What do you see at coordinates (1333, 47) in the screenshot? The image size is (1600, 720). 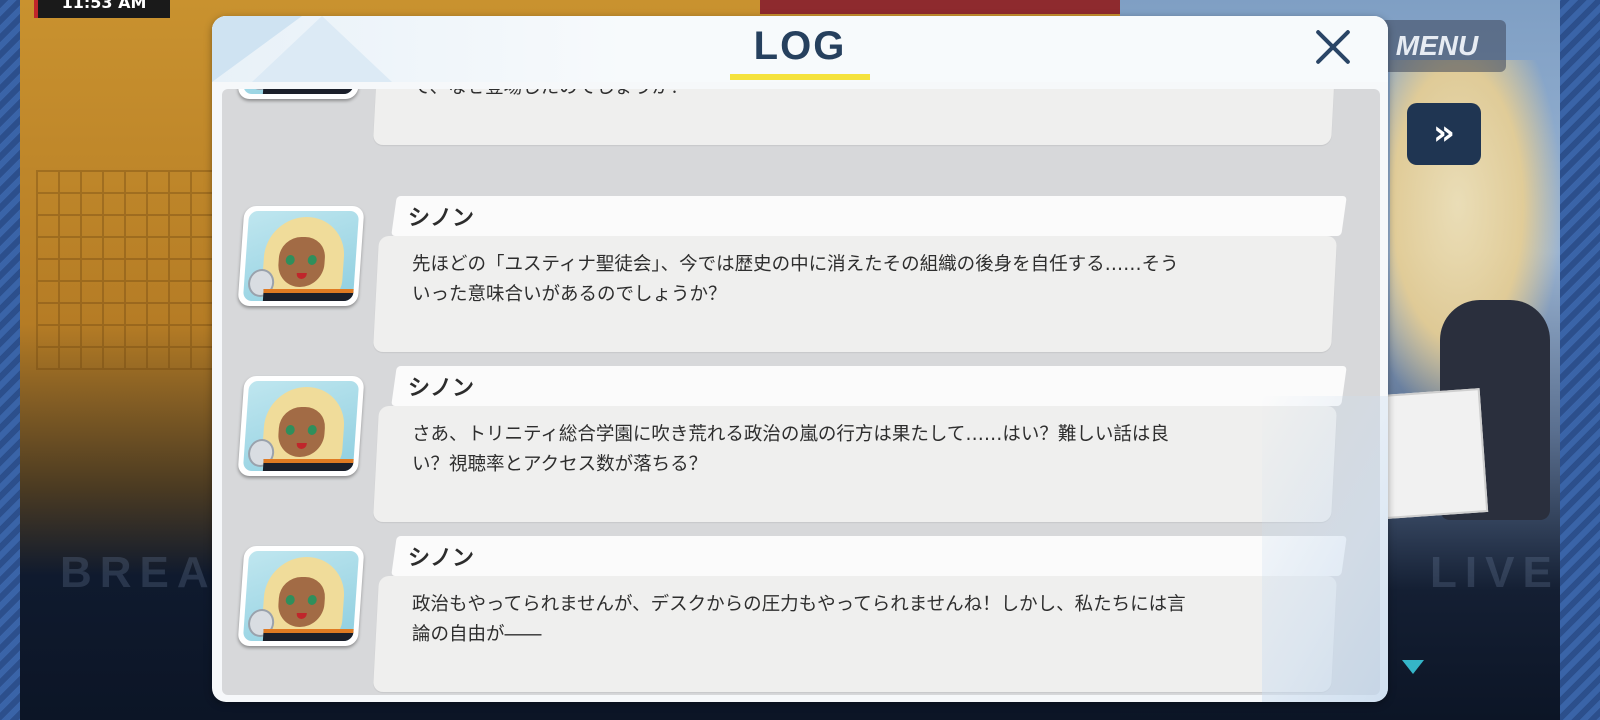 I see `close-button` at bounding box center [1333, 47].